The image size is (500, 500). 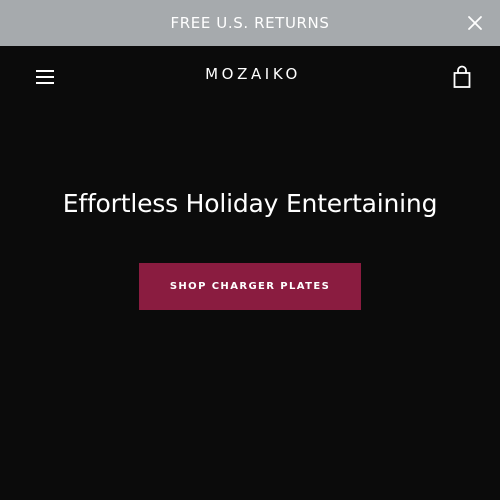 What do you see at coordinates (250, 74) in the screenshot?
I see `logo: MOZAIKO` at bounding box center [250, 74].